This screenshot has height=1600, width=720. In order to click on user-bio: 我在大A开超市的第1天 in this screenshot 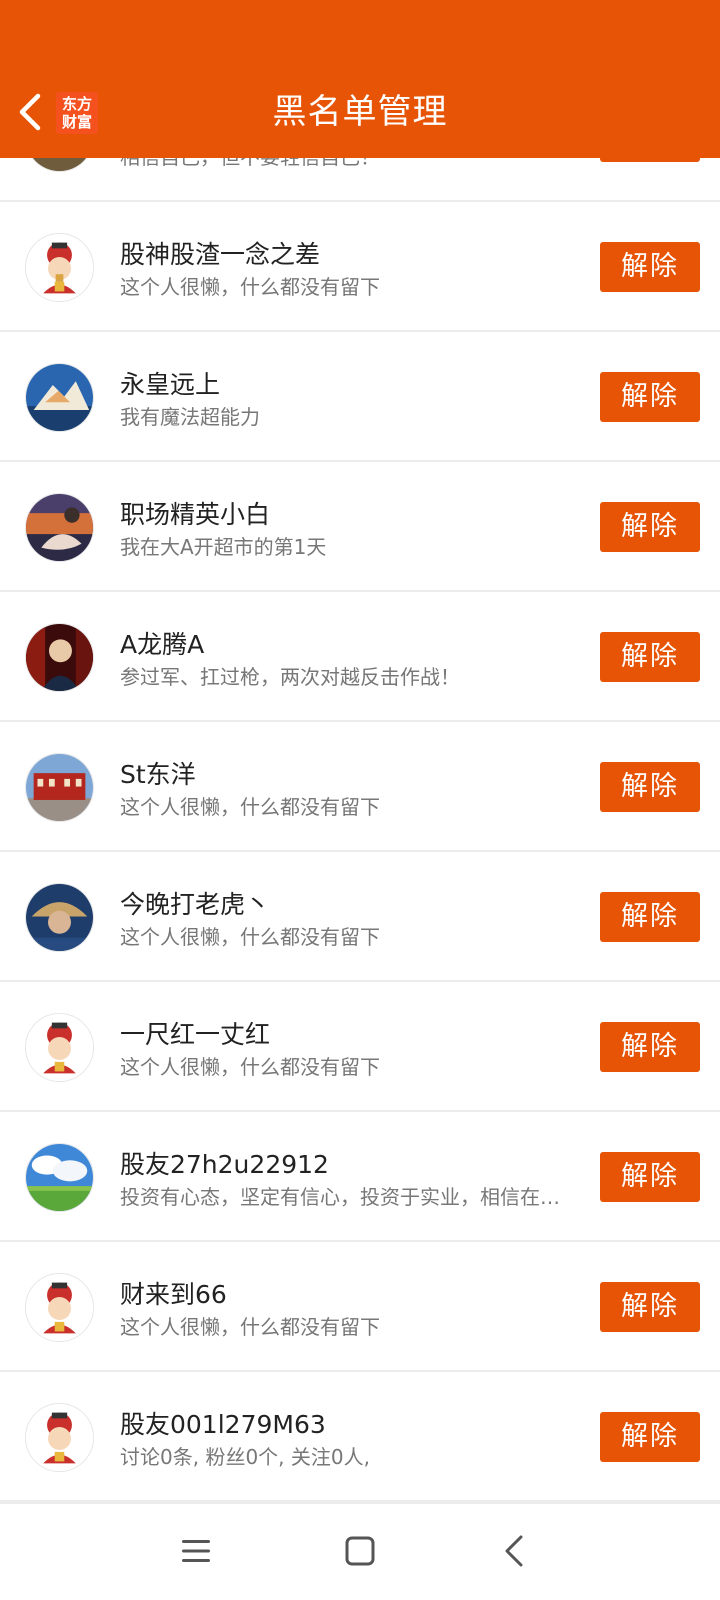, I will do `click(223, 547)`.